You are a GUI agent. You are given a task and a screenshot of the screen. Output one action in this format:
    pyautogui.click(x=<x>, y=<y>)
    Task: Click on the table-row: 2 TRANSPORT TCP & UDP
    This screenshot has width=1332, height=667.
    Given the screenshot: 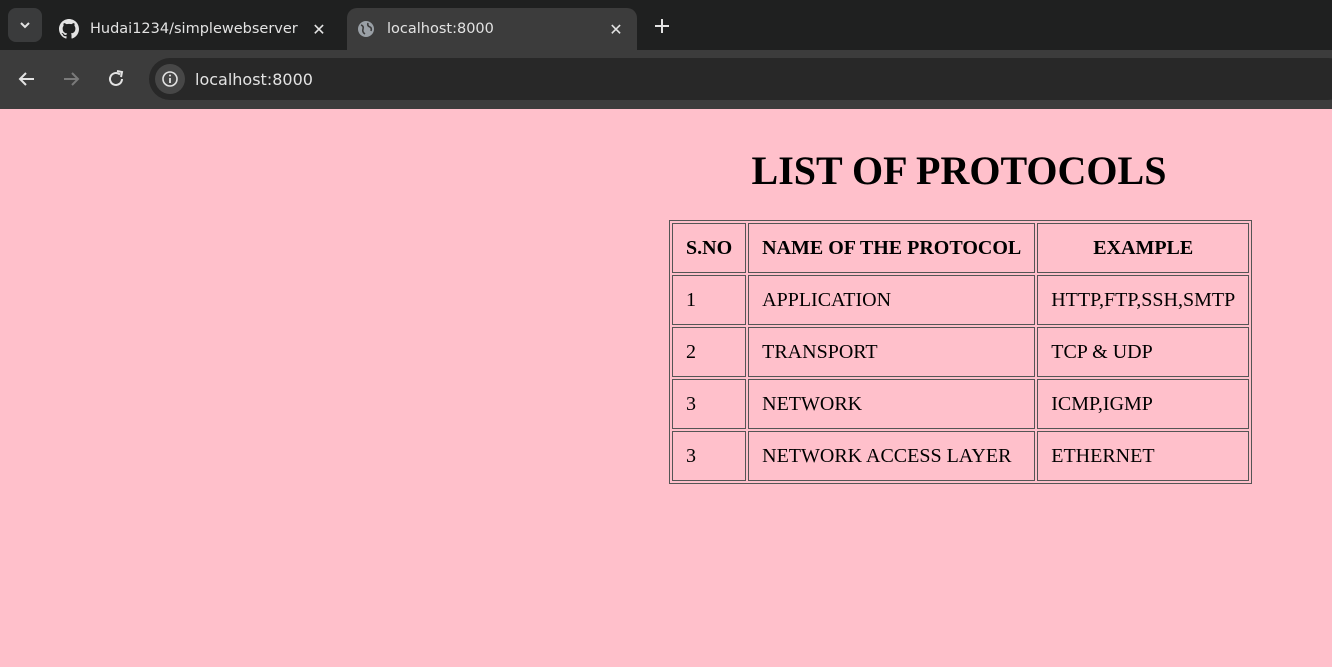 What is the action you would take?
    pyautogui.click(x=961, y=352)
    